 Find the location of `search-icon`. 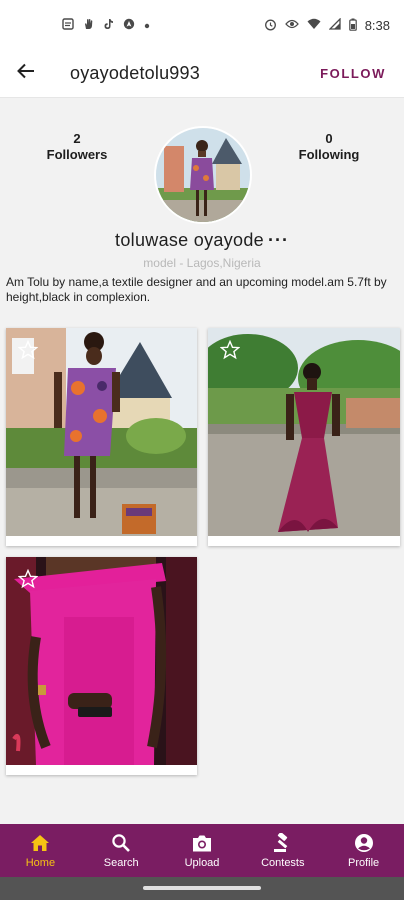

search-icon is located at coordinates (121, 843).